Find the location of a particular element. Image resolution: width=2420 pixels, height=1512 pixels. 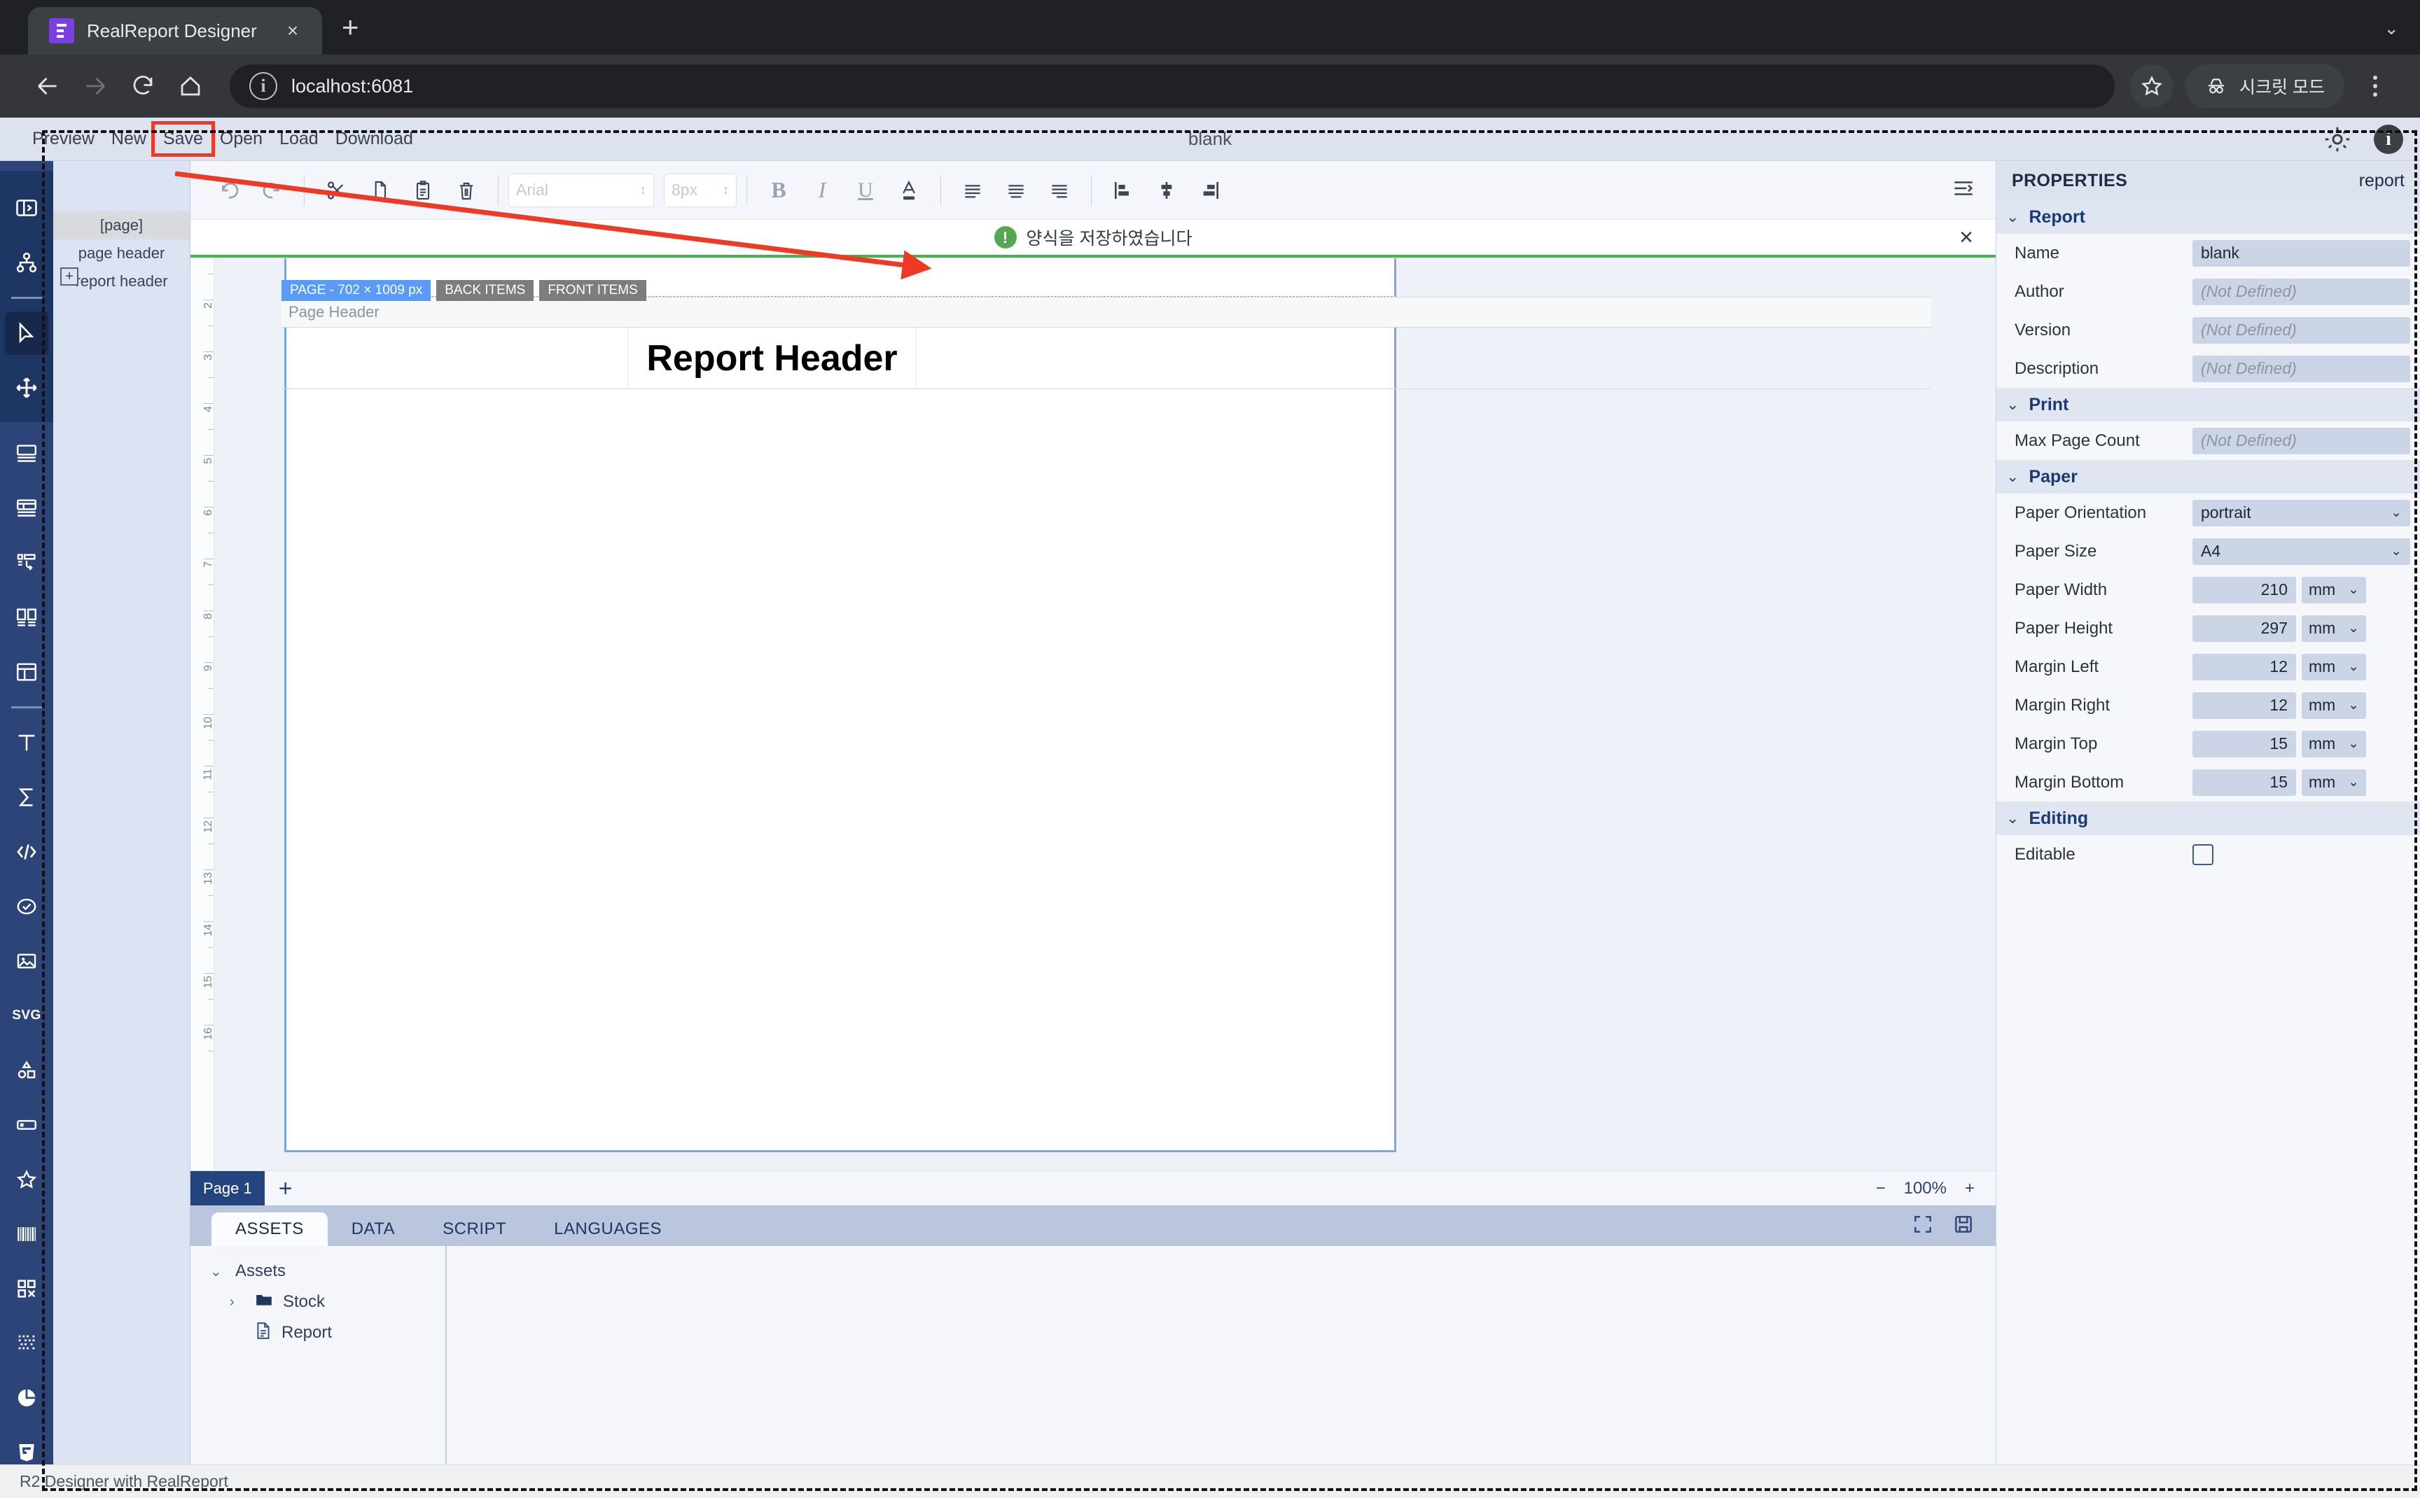

grid-icon is located at coordinates (27, 672).